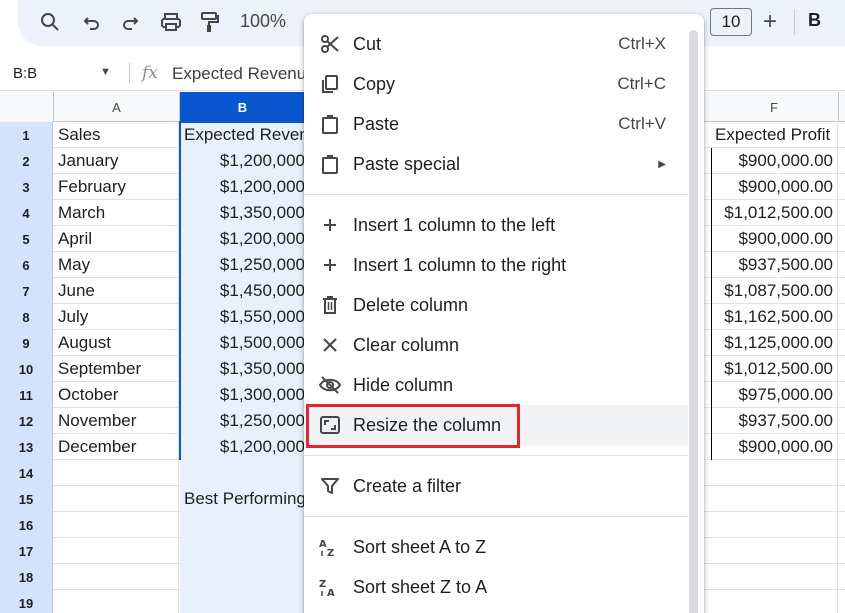 This screenshot has height=613, width=845. Describe the element at coordinates (116, 343) in the screenshot. I see `cell-a: August` at that location.